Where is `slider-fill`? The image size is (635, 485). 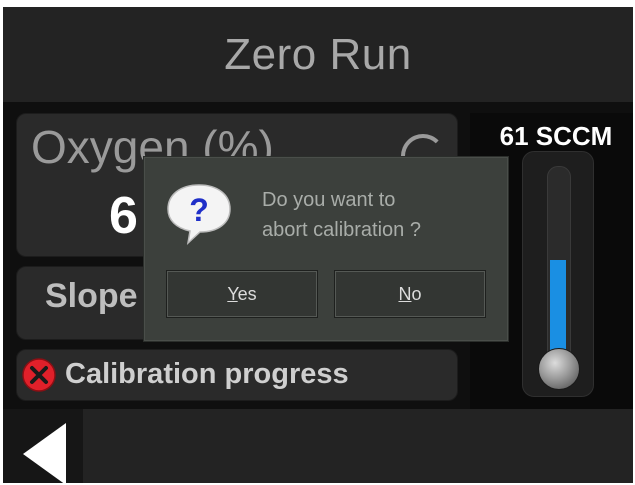
slider-fill is located at coordinates (558, 311).